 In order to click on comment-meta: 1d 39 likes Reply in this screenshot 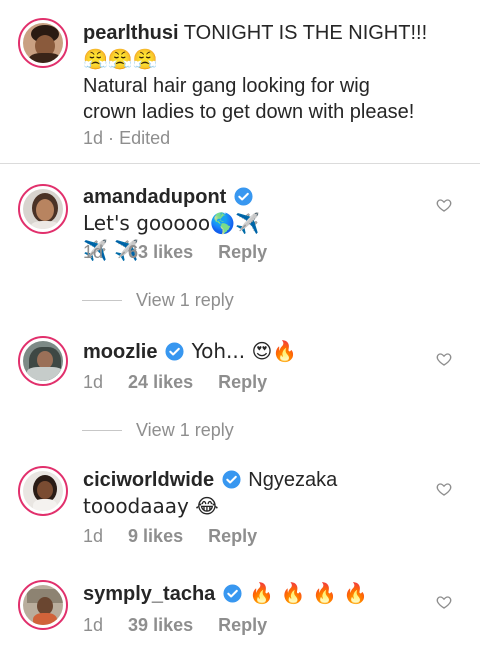, I will do `click(175, 625)`.